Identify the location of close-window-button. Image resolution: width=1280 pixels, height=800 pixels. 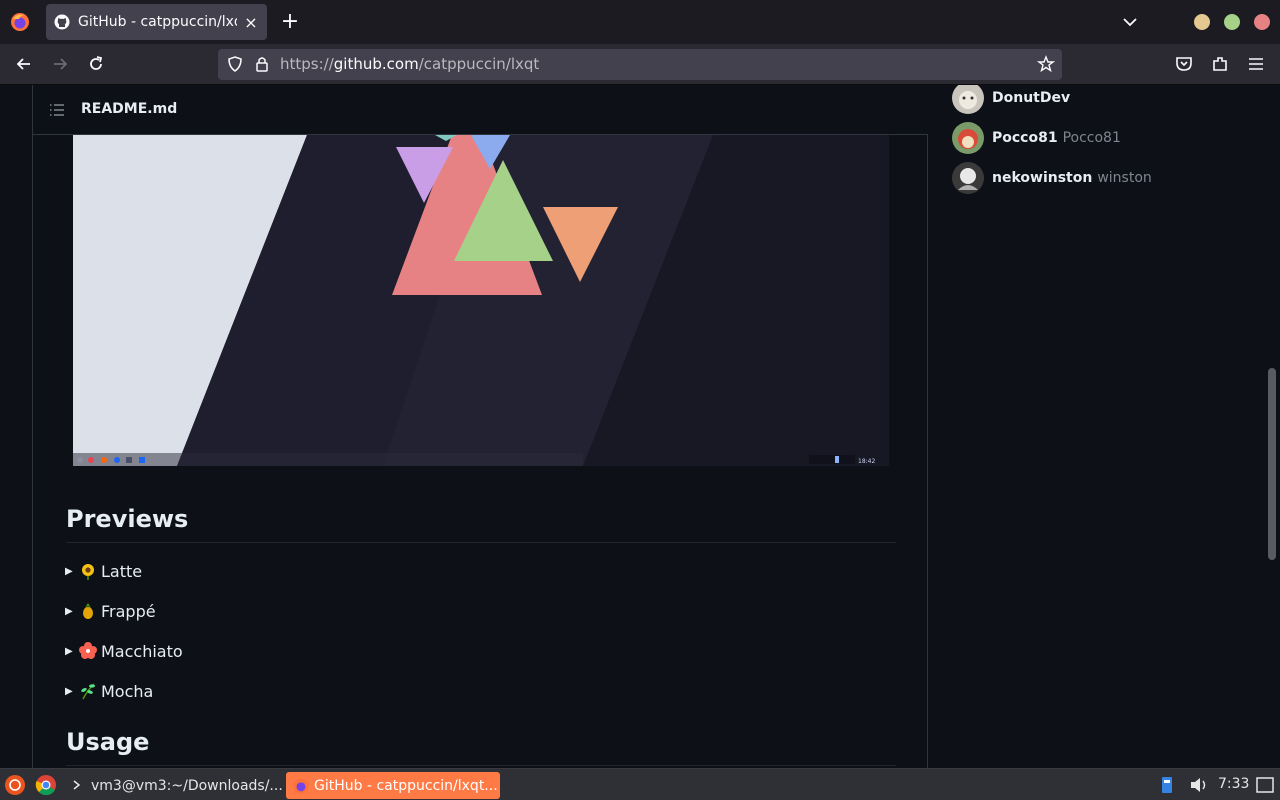
(1262, 22).